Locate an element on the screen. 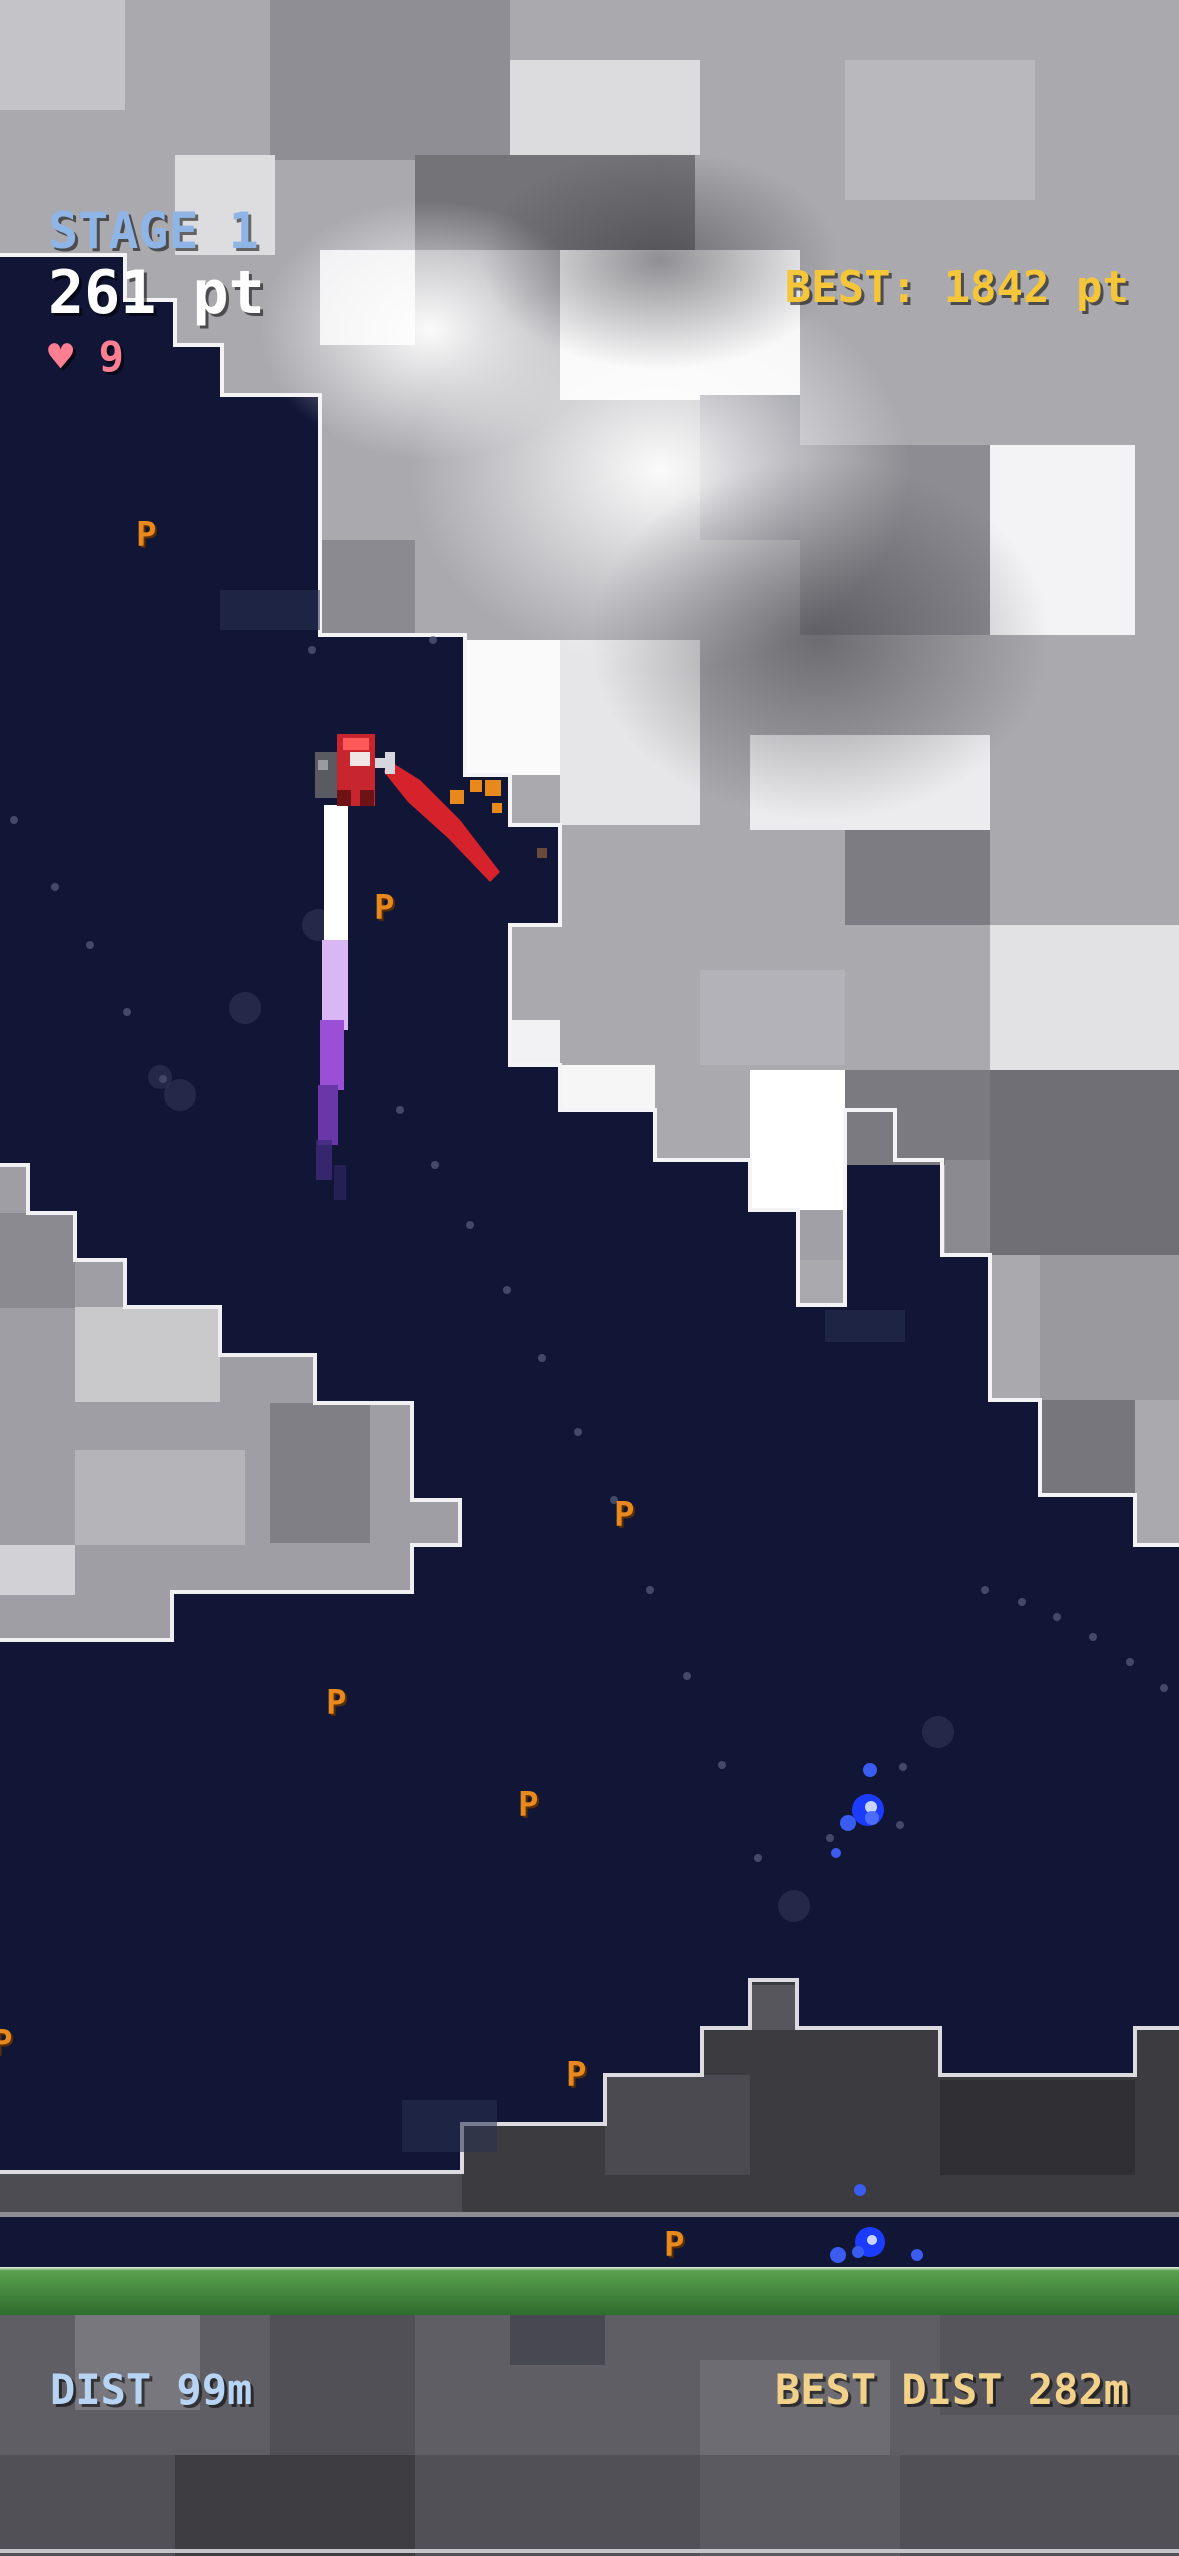 This screenshot has height=2556, width=1179. lives-counter: ♥ 9 is located at coordinates (86, 356).